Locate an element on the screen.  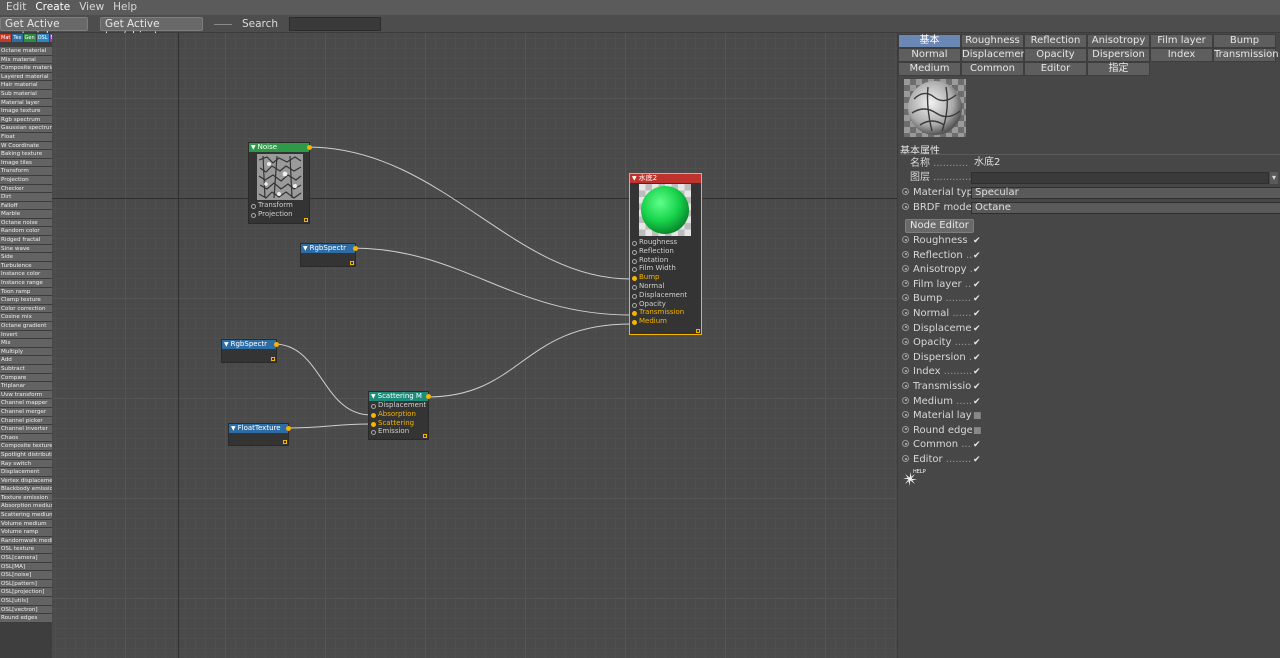
node-type-item: Sub material is located at coordinates (26, 94).